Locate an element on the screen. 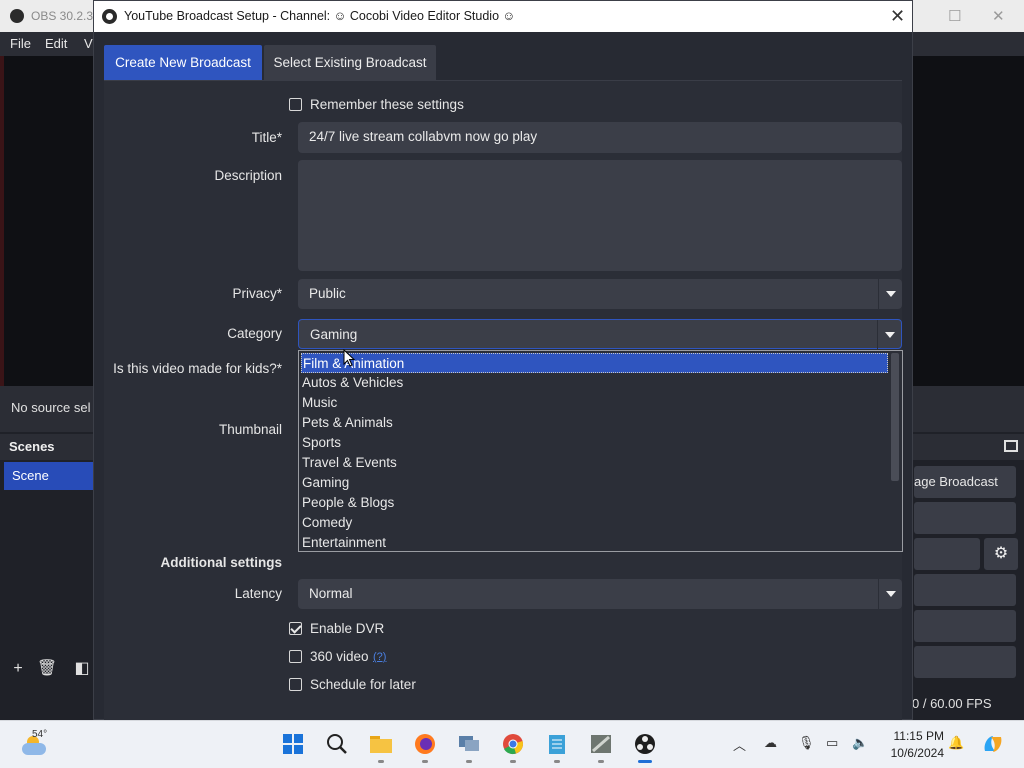 Image resolution: width=1024 pixels, height=768 pixels. remember-settings-checkbox is located at coordinates (295, 104).